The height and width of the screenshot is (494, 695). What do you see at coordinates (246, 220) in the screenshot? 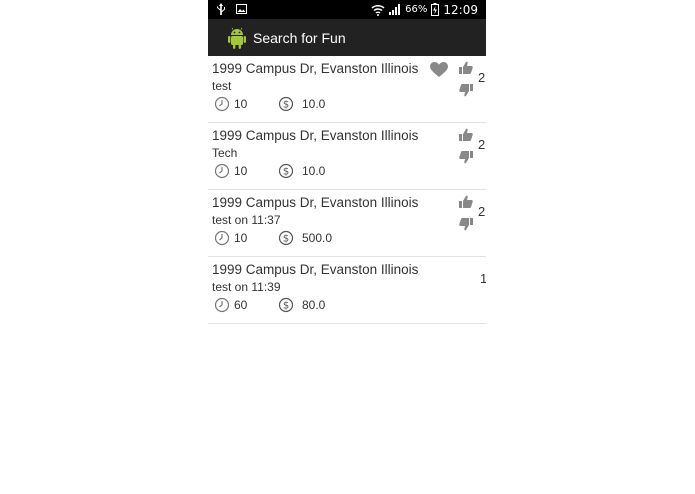
I see `item-description: test on 11:37` at bounding box center [246, 220].